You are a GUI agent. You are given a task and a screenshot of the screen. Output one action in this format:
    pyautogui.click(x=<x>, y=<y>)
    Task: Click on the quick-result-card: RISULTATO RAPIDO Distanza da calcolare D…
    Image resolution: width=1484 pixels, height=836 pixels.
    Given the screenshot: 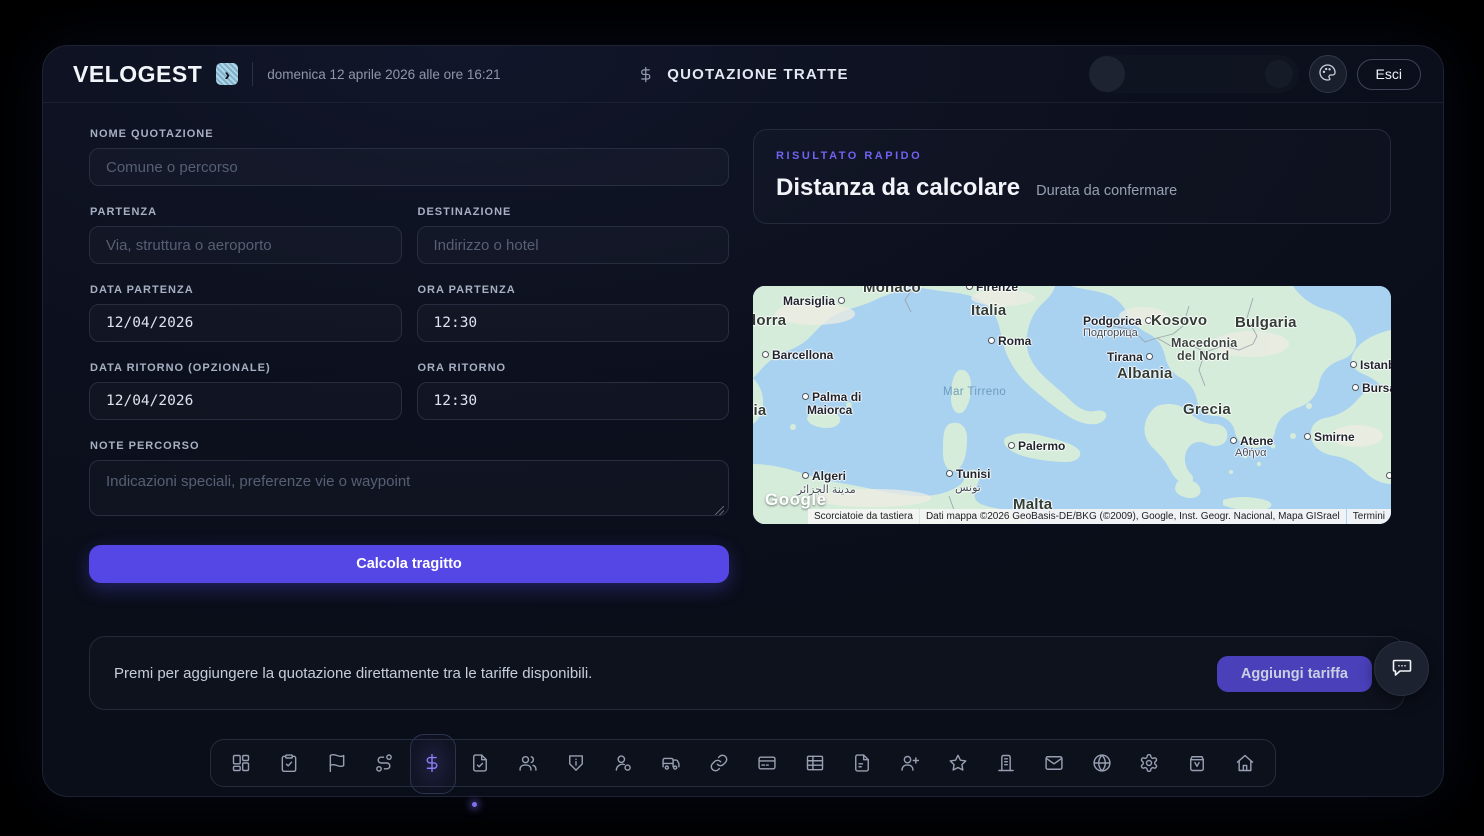 What is the action you would take?
    pyautogui.click(x=1072, y=176)
    